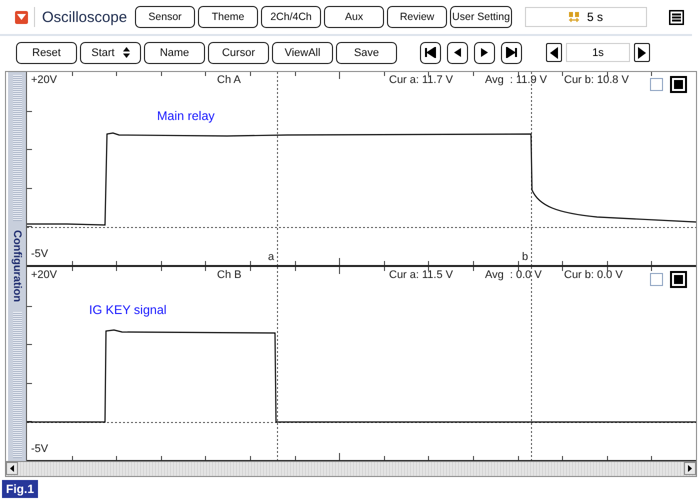  I want to click on spinner-icon, so click(126, 52).